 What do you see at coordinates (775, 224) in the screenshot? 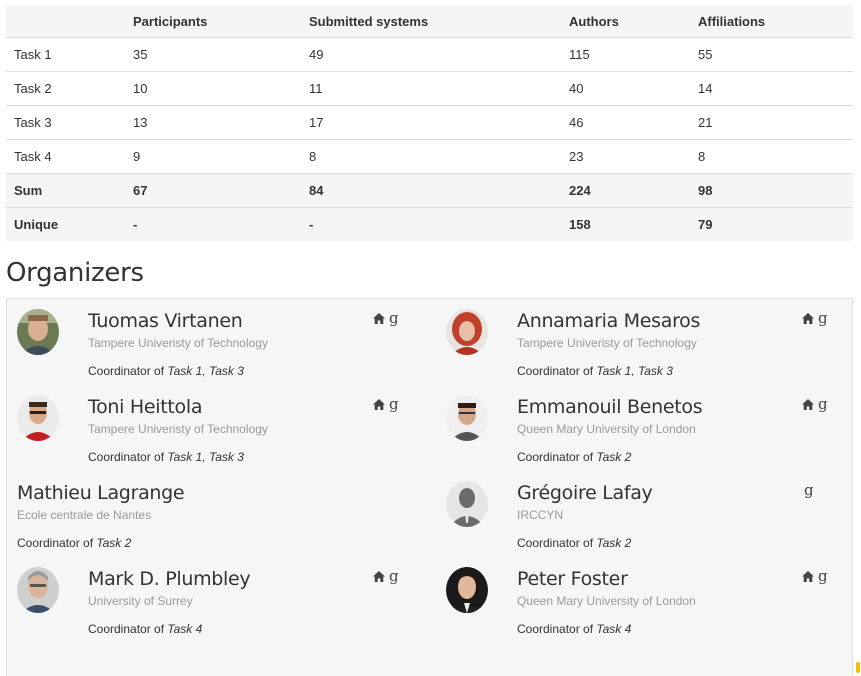
I see `table-cell: 79` at bounding box center [775, 224].